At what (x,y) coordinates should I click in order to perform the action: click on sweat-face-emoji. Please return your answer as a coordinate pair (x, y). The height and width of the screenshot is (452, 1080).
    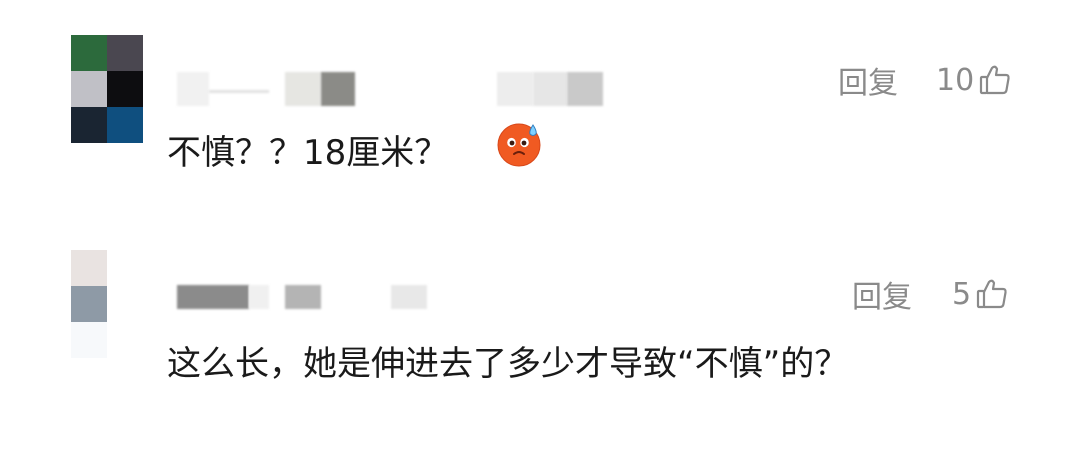
    Looking at the image, I should click on (519, 145).